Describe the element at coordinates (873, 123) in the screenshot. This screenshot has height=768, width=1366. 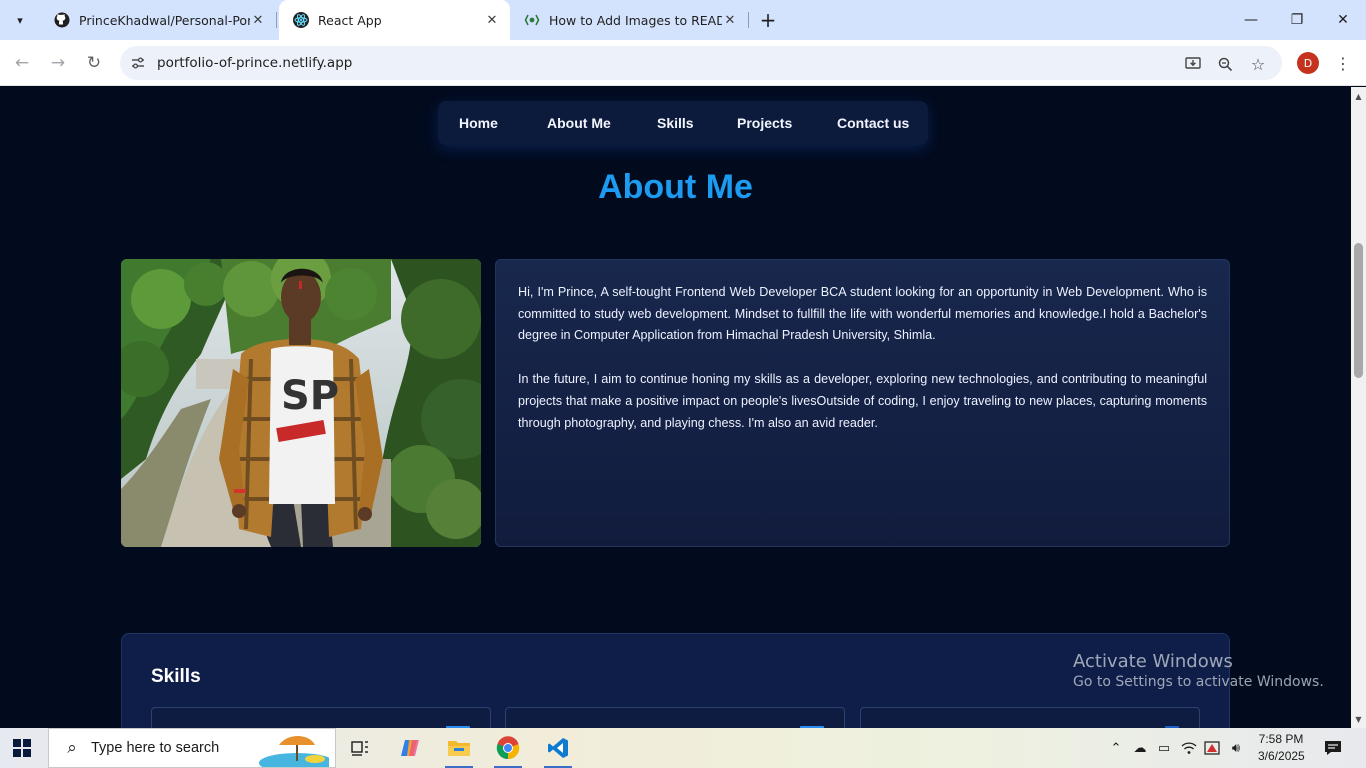
I see `nav-link-contact: Contact us` at that location.